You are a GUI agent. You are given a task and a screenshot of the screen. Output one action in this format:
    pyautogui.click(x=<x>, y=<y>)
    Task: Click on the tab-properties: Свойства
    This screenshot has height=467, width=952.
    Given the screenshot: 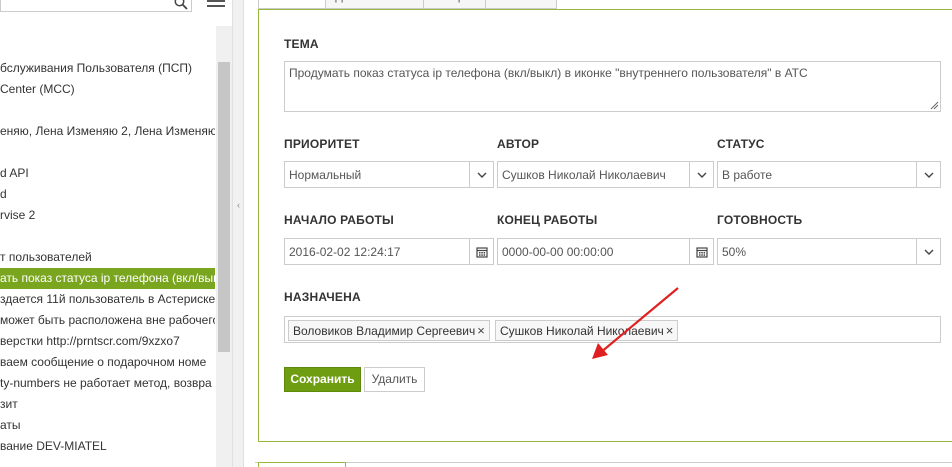 What is the action you would take?
    pyautogui.click(x=292, y=4)
    